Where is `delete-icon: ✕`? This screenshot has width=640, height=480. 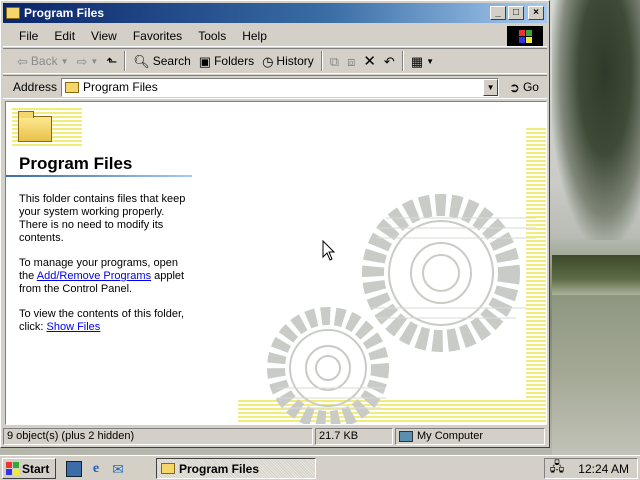 delete-icon: ✕ is located at coordinates (369, 61).